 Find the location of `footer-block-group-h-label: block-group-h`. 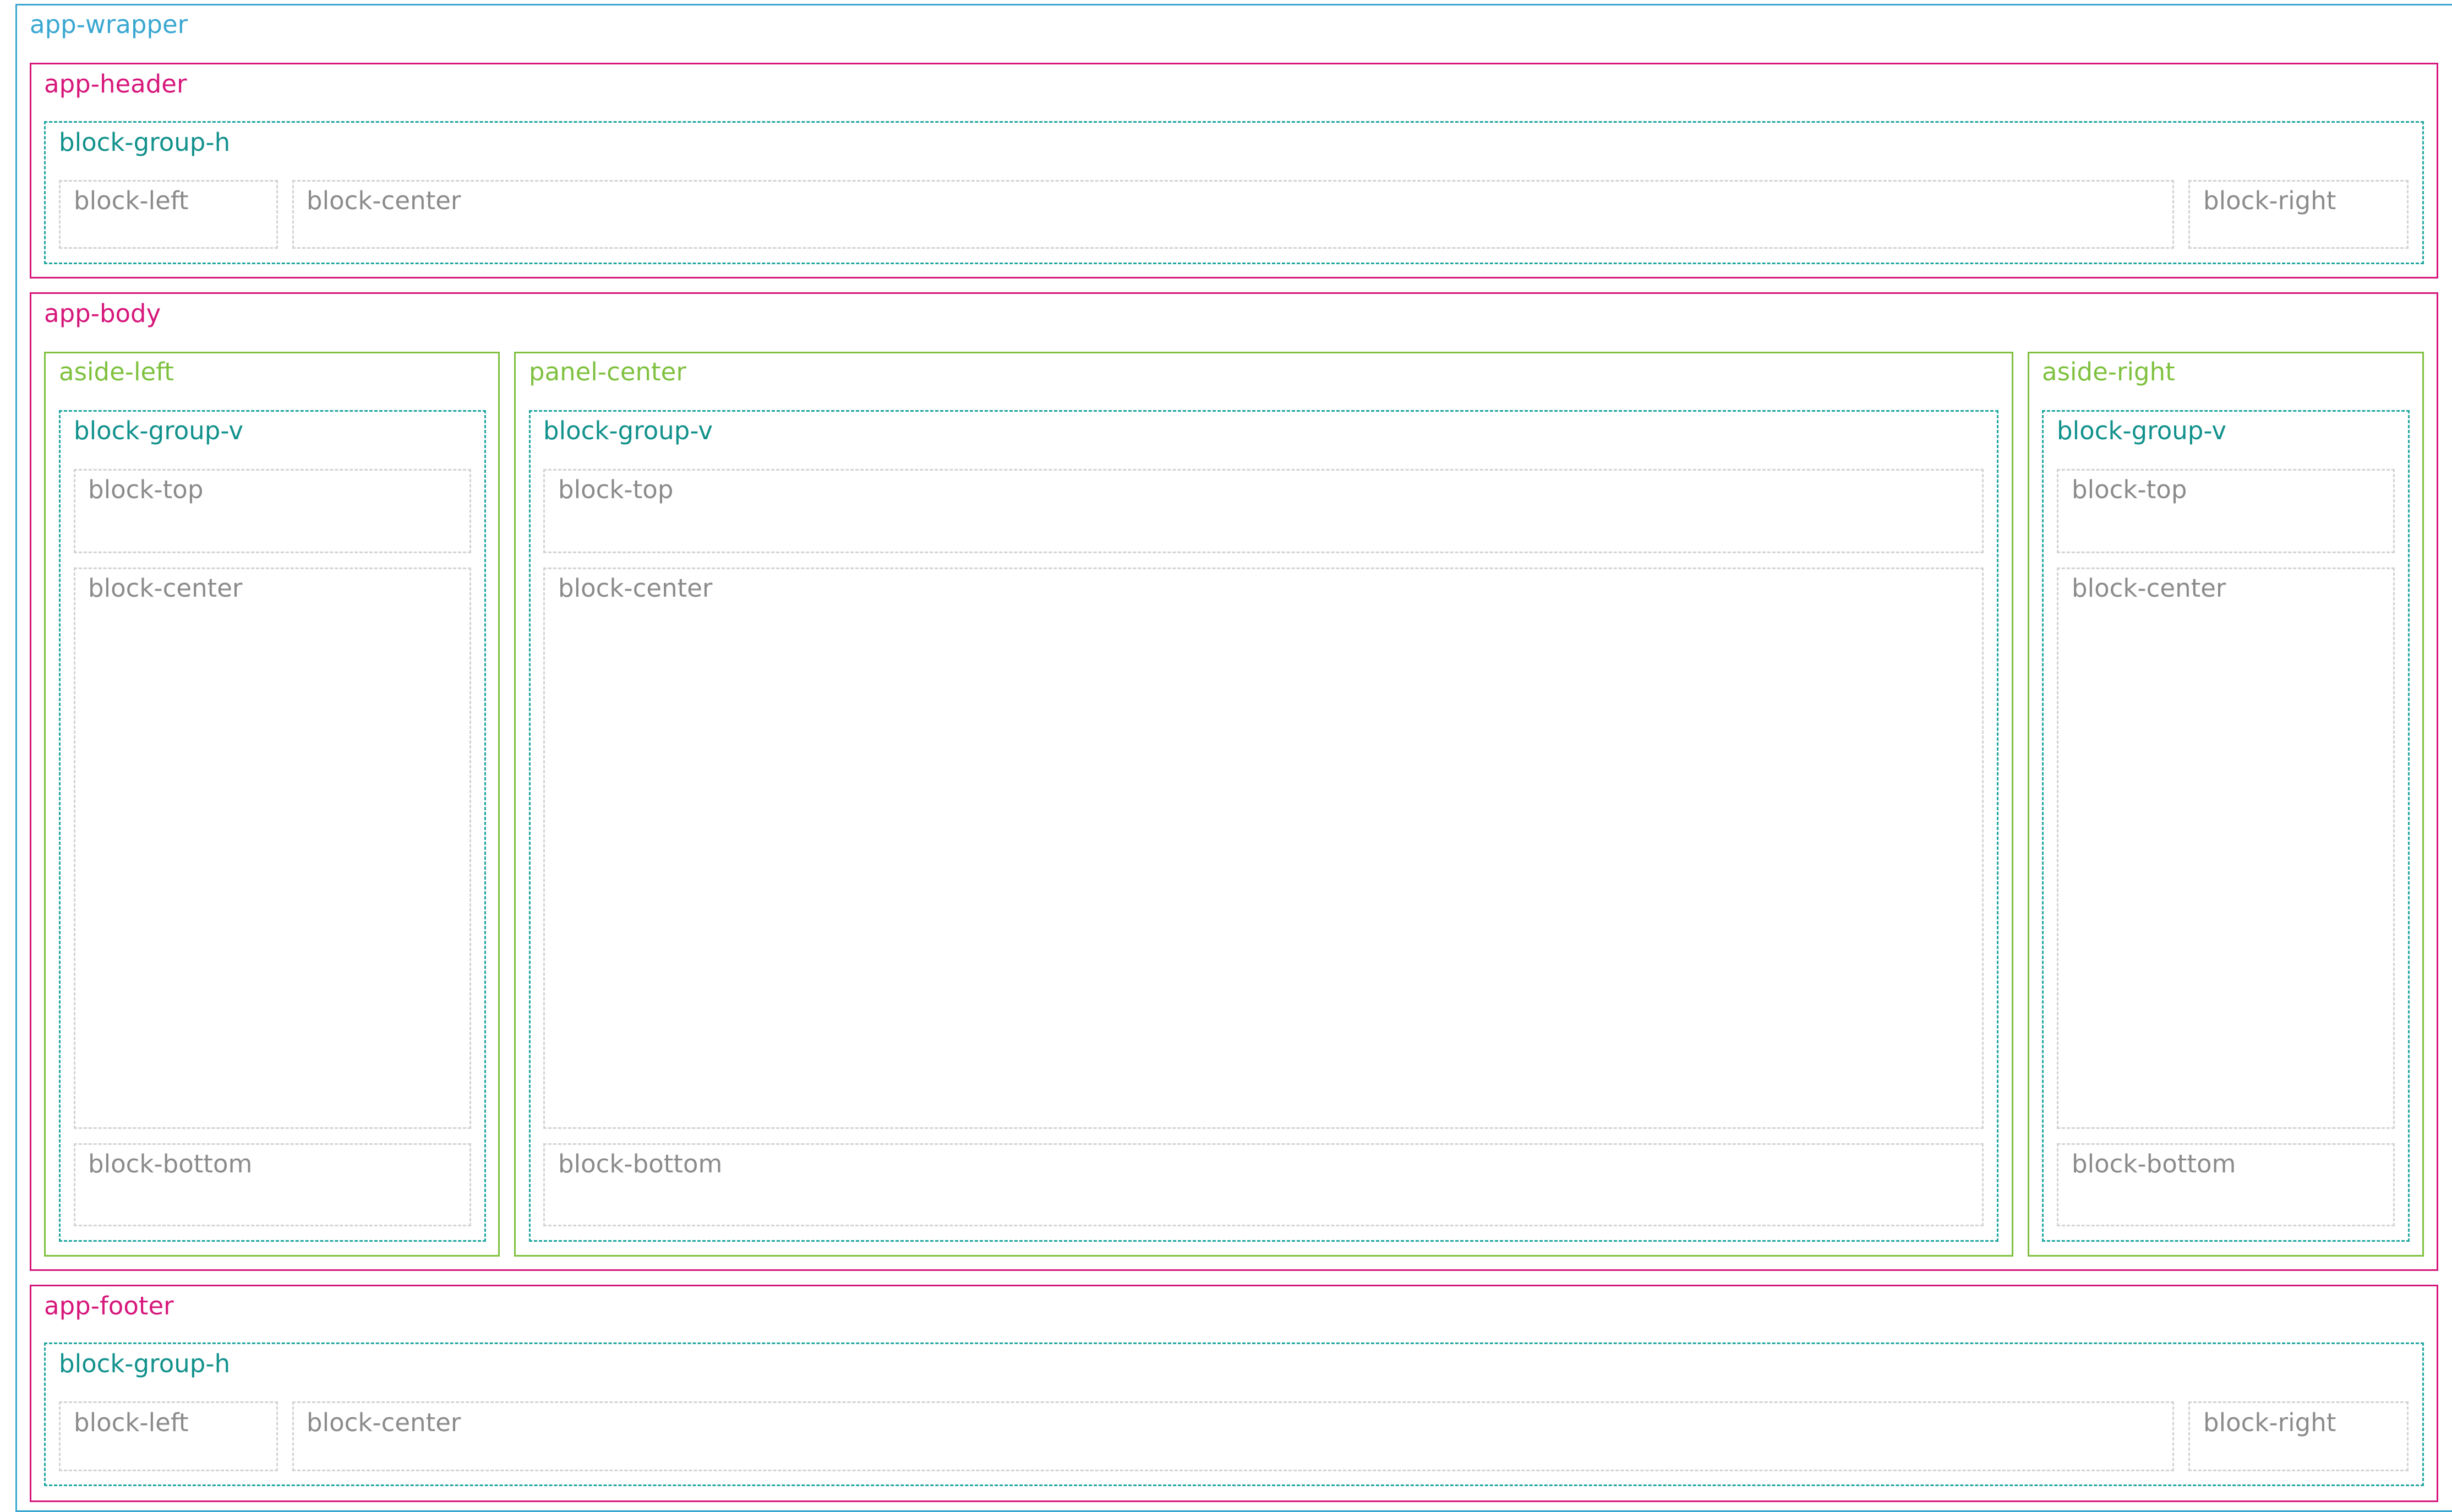

footer-block-group-h-label: block-group-h is located at coordinates (145, 1364).